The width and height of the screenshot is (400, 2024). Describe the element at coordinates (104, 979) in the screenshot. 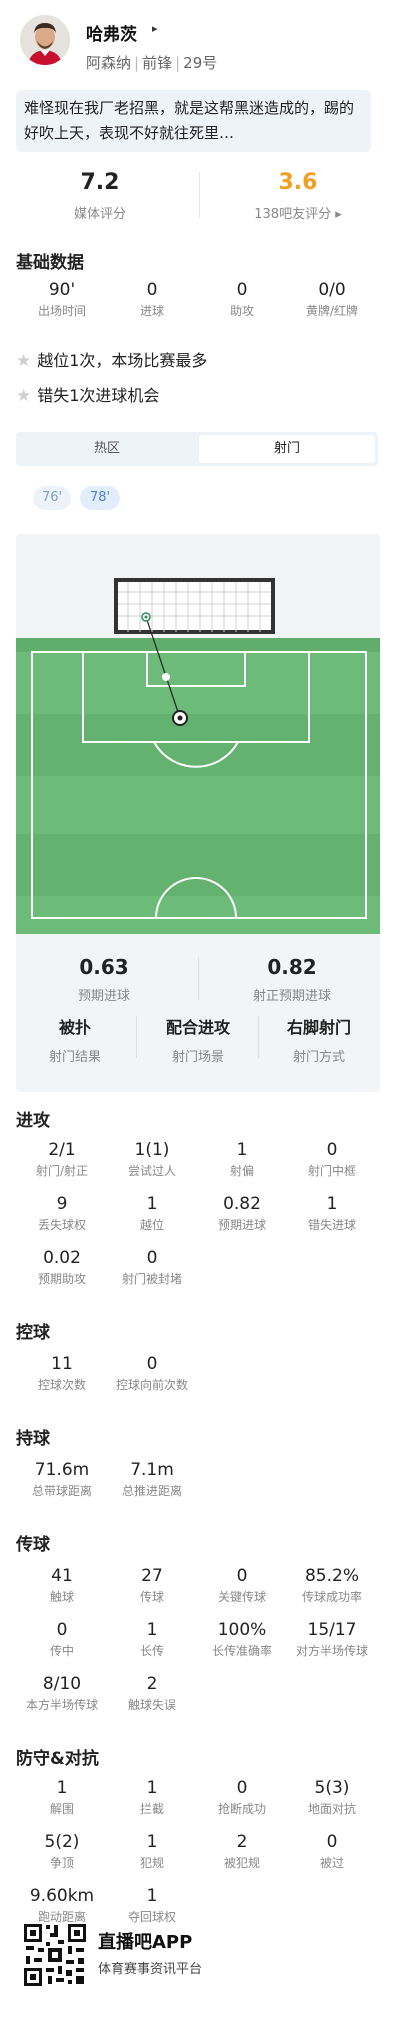

I see `shot-xg: 0.63 预期进球` at that location.